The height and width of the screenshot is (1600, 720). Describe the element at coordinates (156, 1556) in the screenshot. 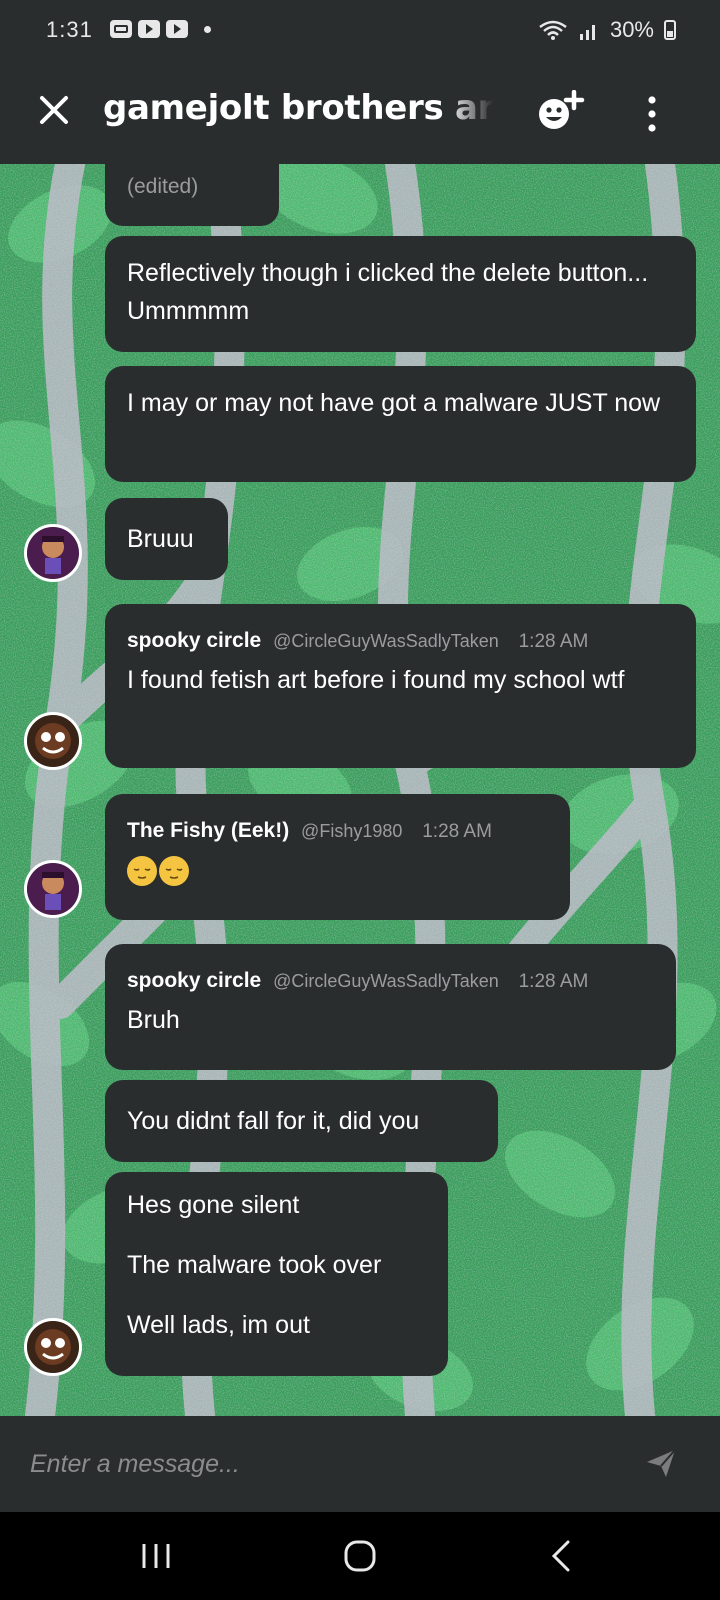

I see `recent-apps-icon` at that location.